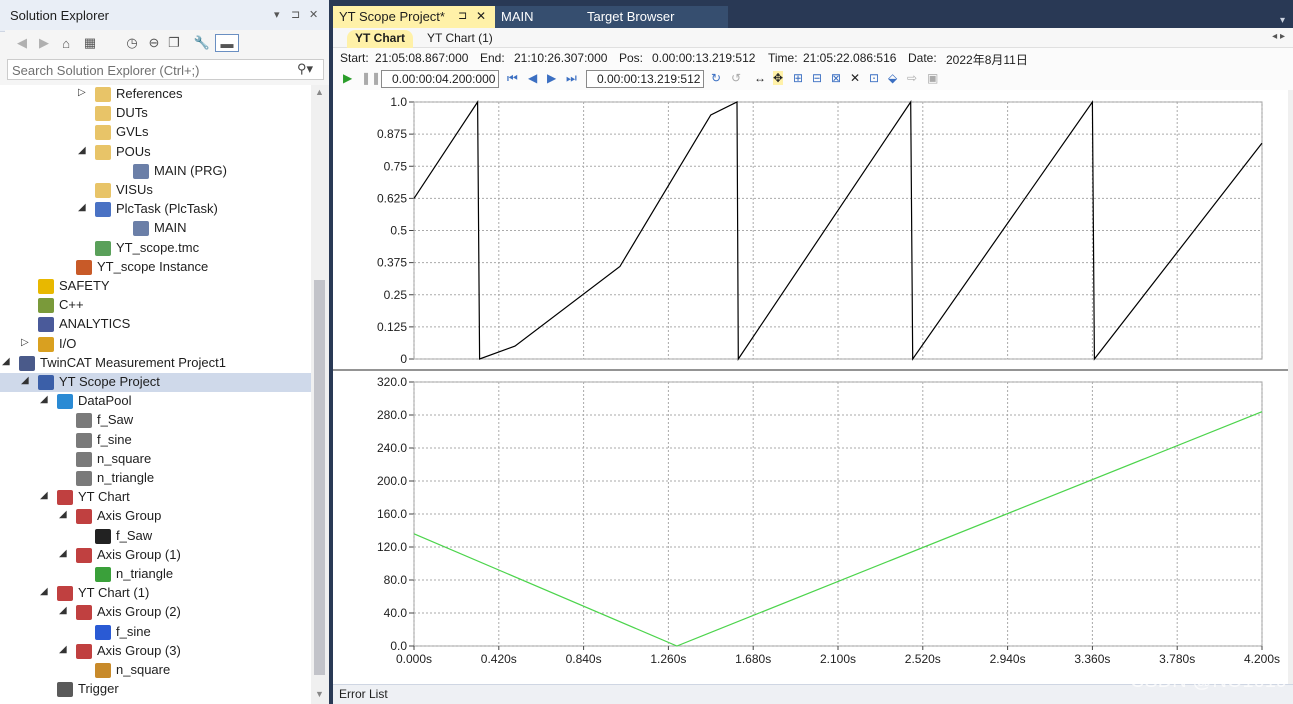 This screenshot has height=704, width=1293. Describe the element at coordinates (155, 209) in the screenshot. I see `tree-item: ◢ PlcTask (PlcTask)` at that location.